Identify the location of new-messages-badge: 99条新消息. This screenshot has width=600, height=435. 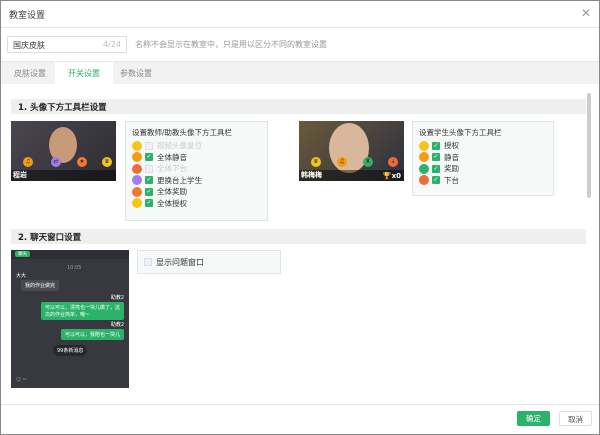
(70, 350).